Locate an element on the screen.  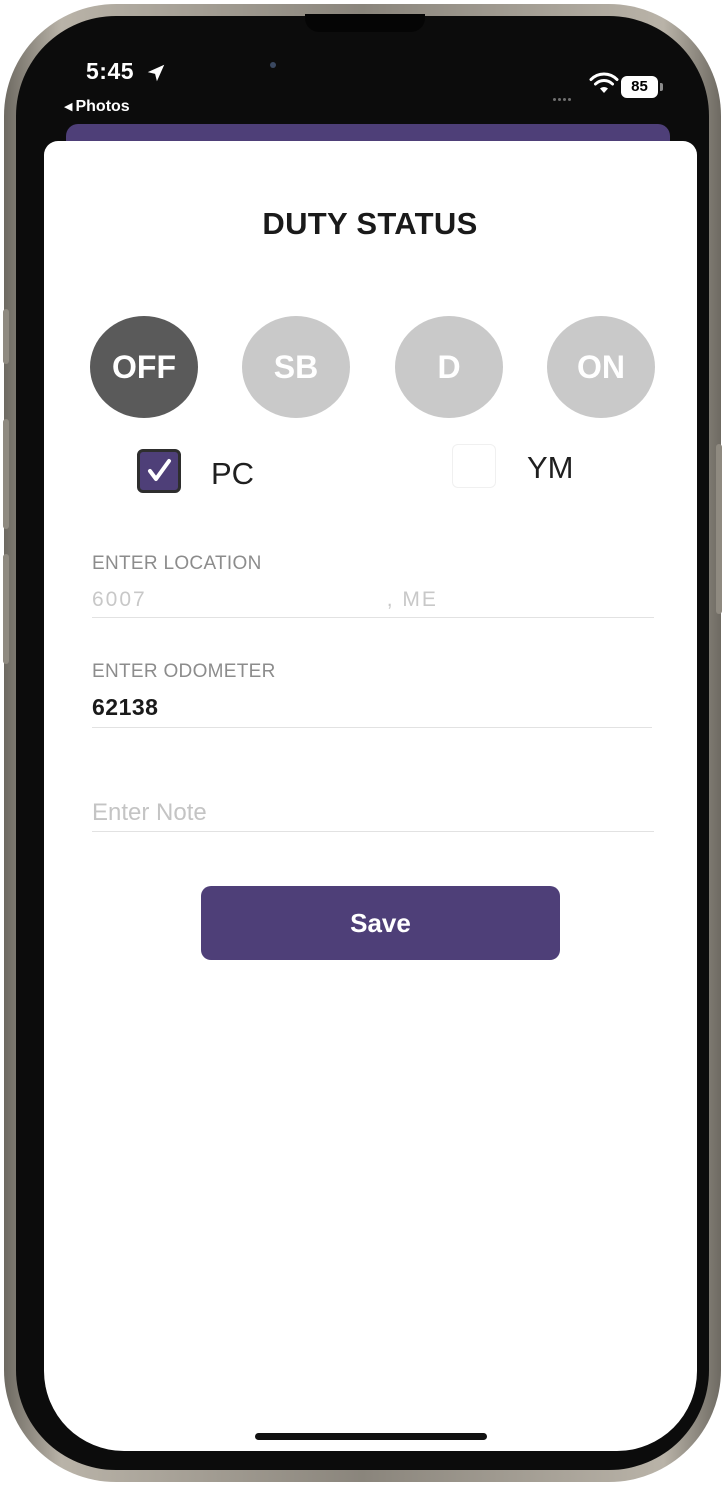
pc-checkbox is located at coordinates (159, 471).